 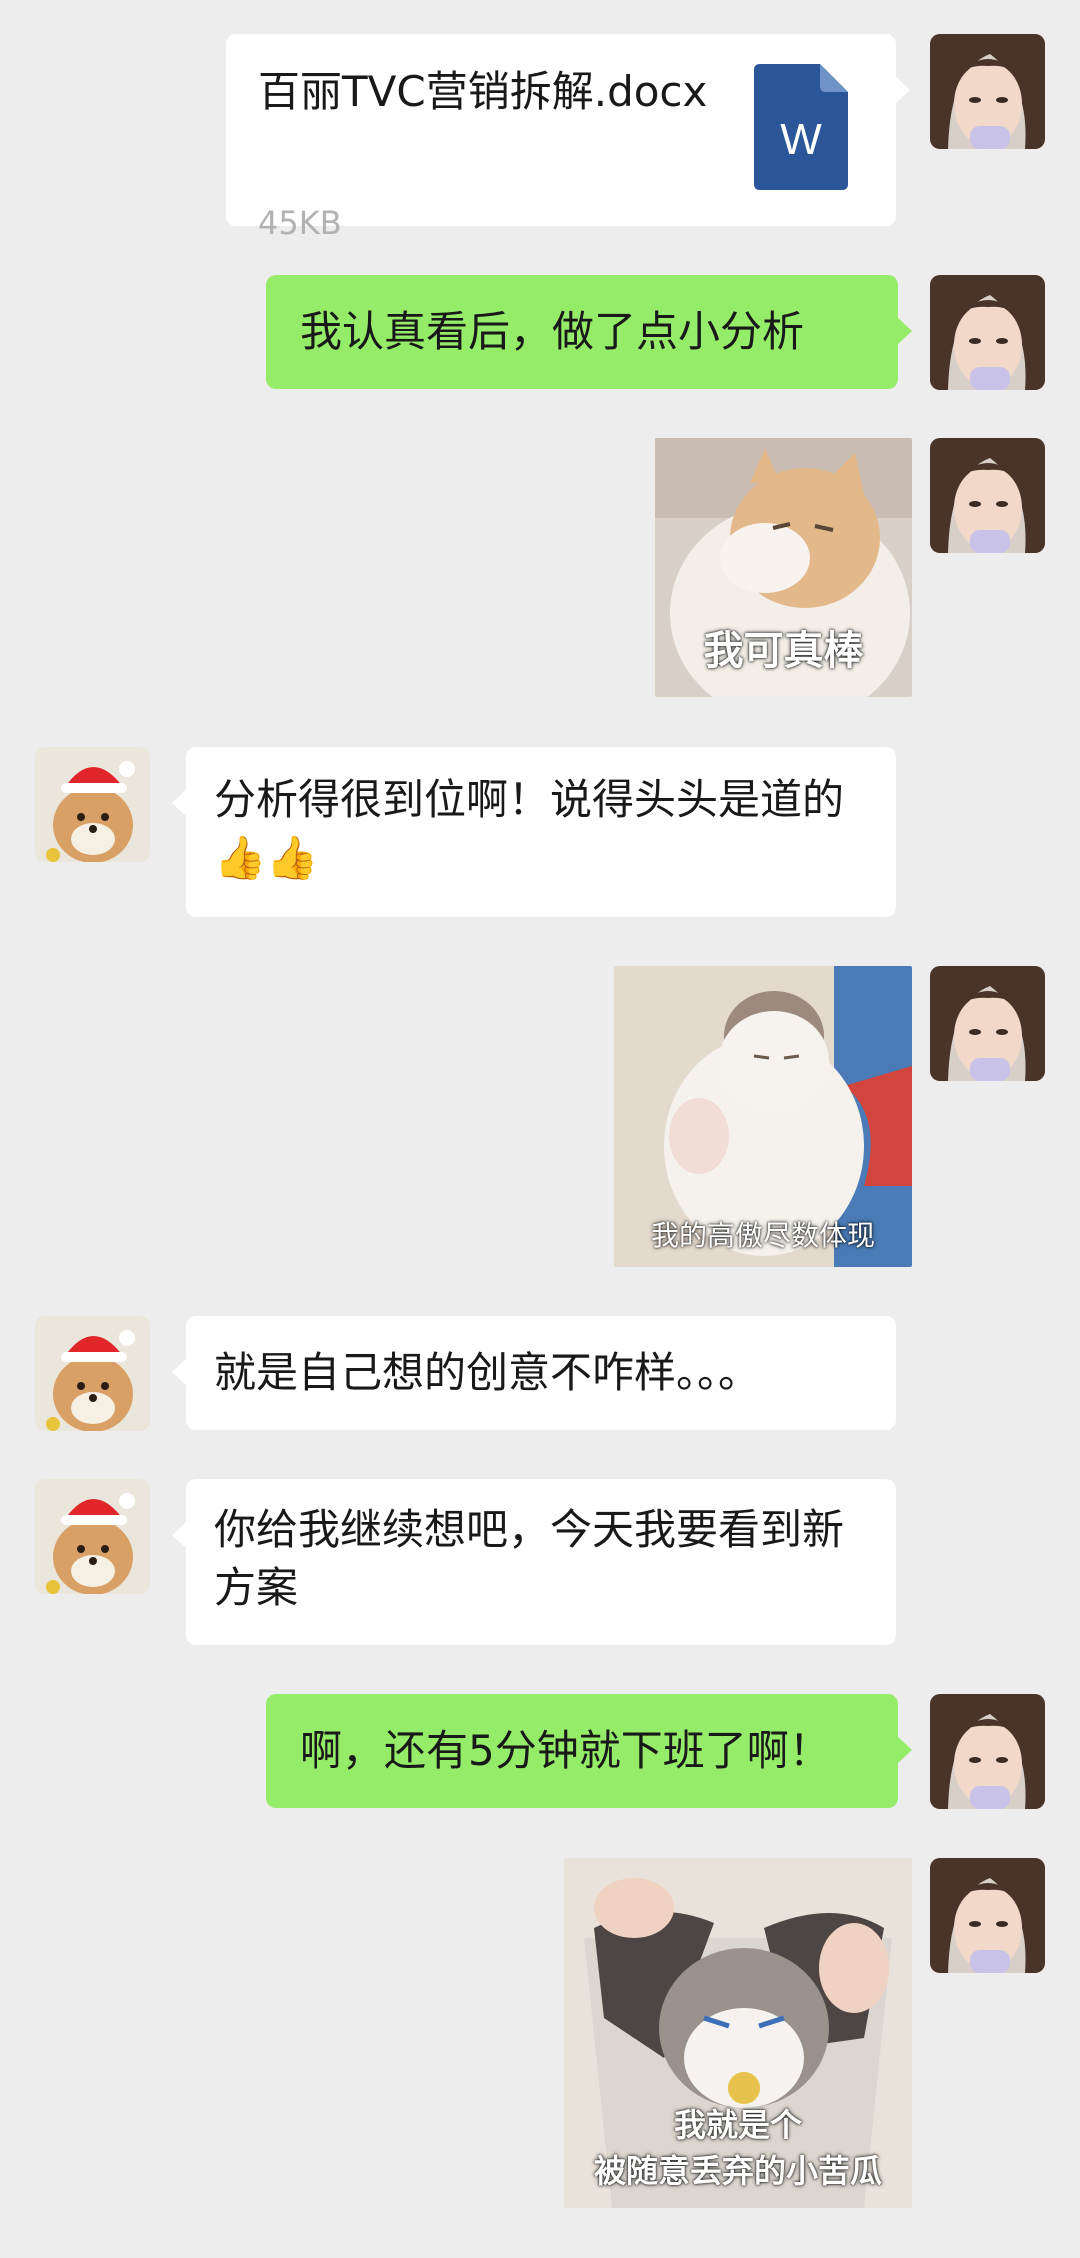 What do you see at coordinates (801, 139) in the screenshot?
I see `svg-text: W` at bounding box center [801, 139].